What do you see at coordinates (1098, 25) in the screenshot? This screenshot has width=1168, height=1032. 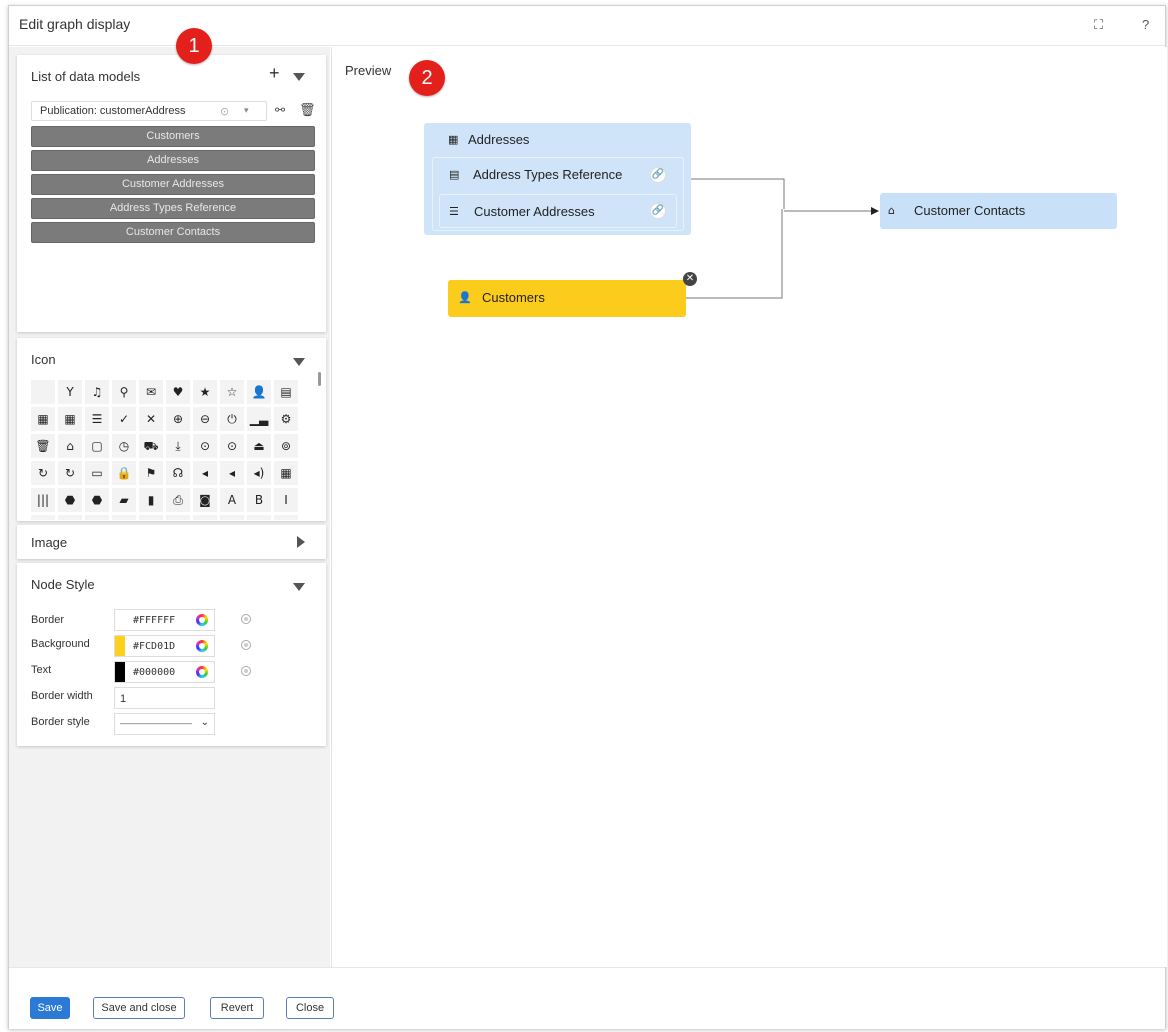 I see `expand-icon: ⛶` at bounding box center [1098, 25].